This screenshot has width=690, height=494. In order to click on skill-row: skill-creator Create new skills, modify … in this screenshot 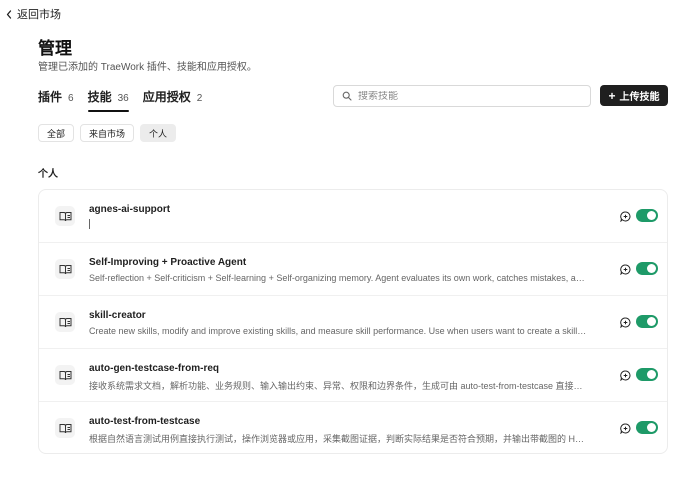, I will do `click(353, 322)`.